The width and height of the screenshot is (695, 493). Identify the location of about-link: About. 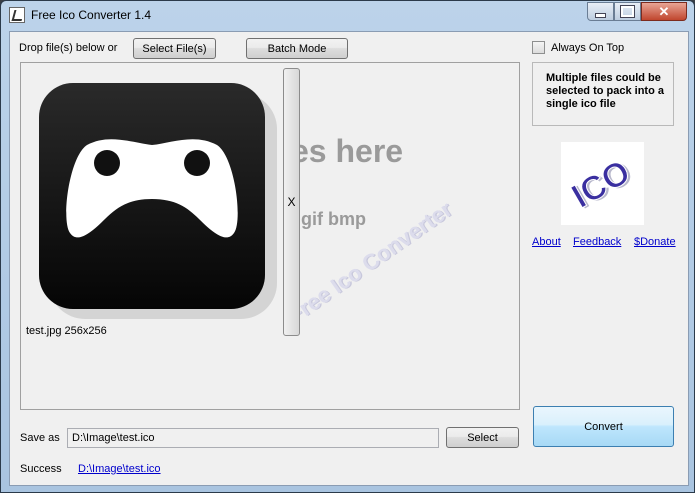
(546, 242).